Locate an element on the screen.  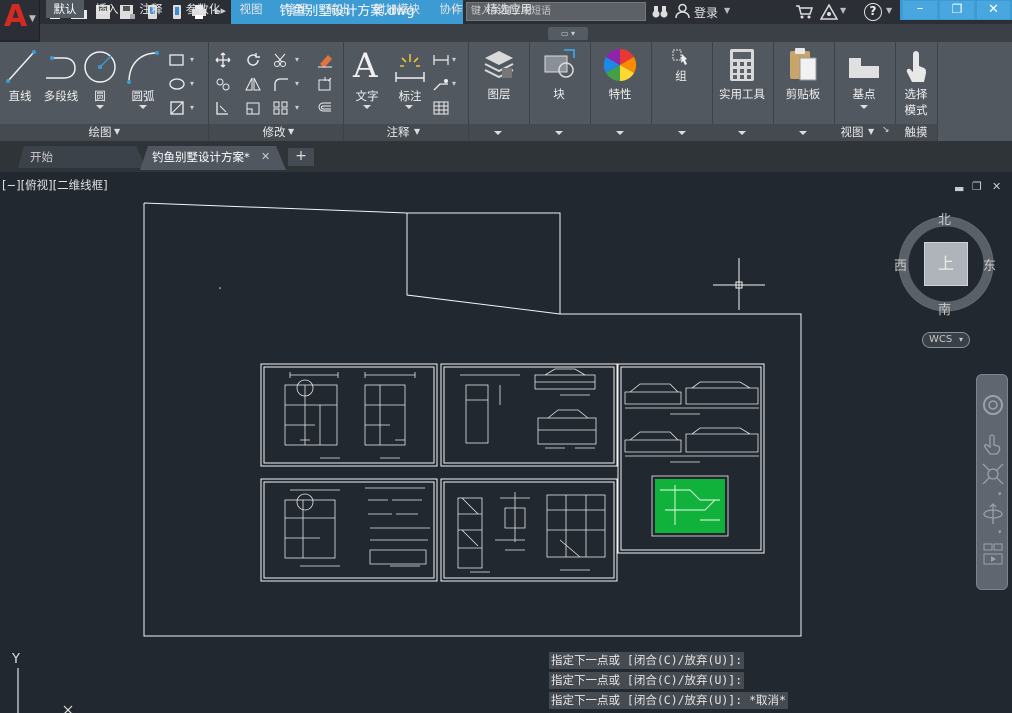
login-link: 登录 is located at coordinates (706, 12).